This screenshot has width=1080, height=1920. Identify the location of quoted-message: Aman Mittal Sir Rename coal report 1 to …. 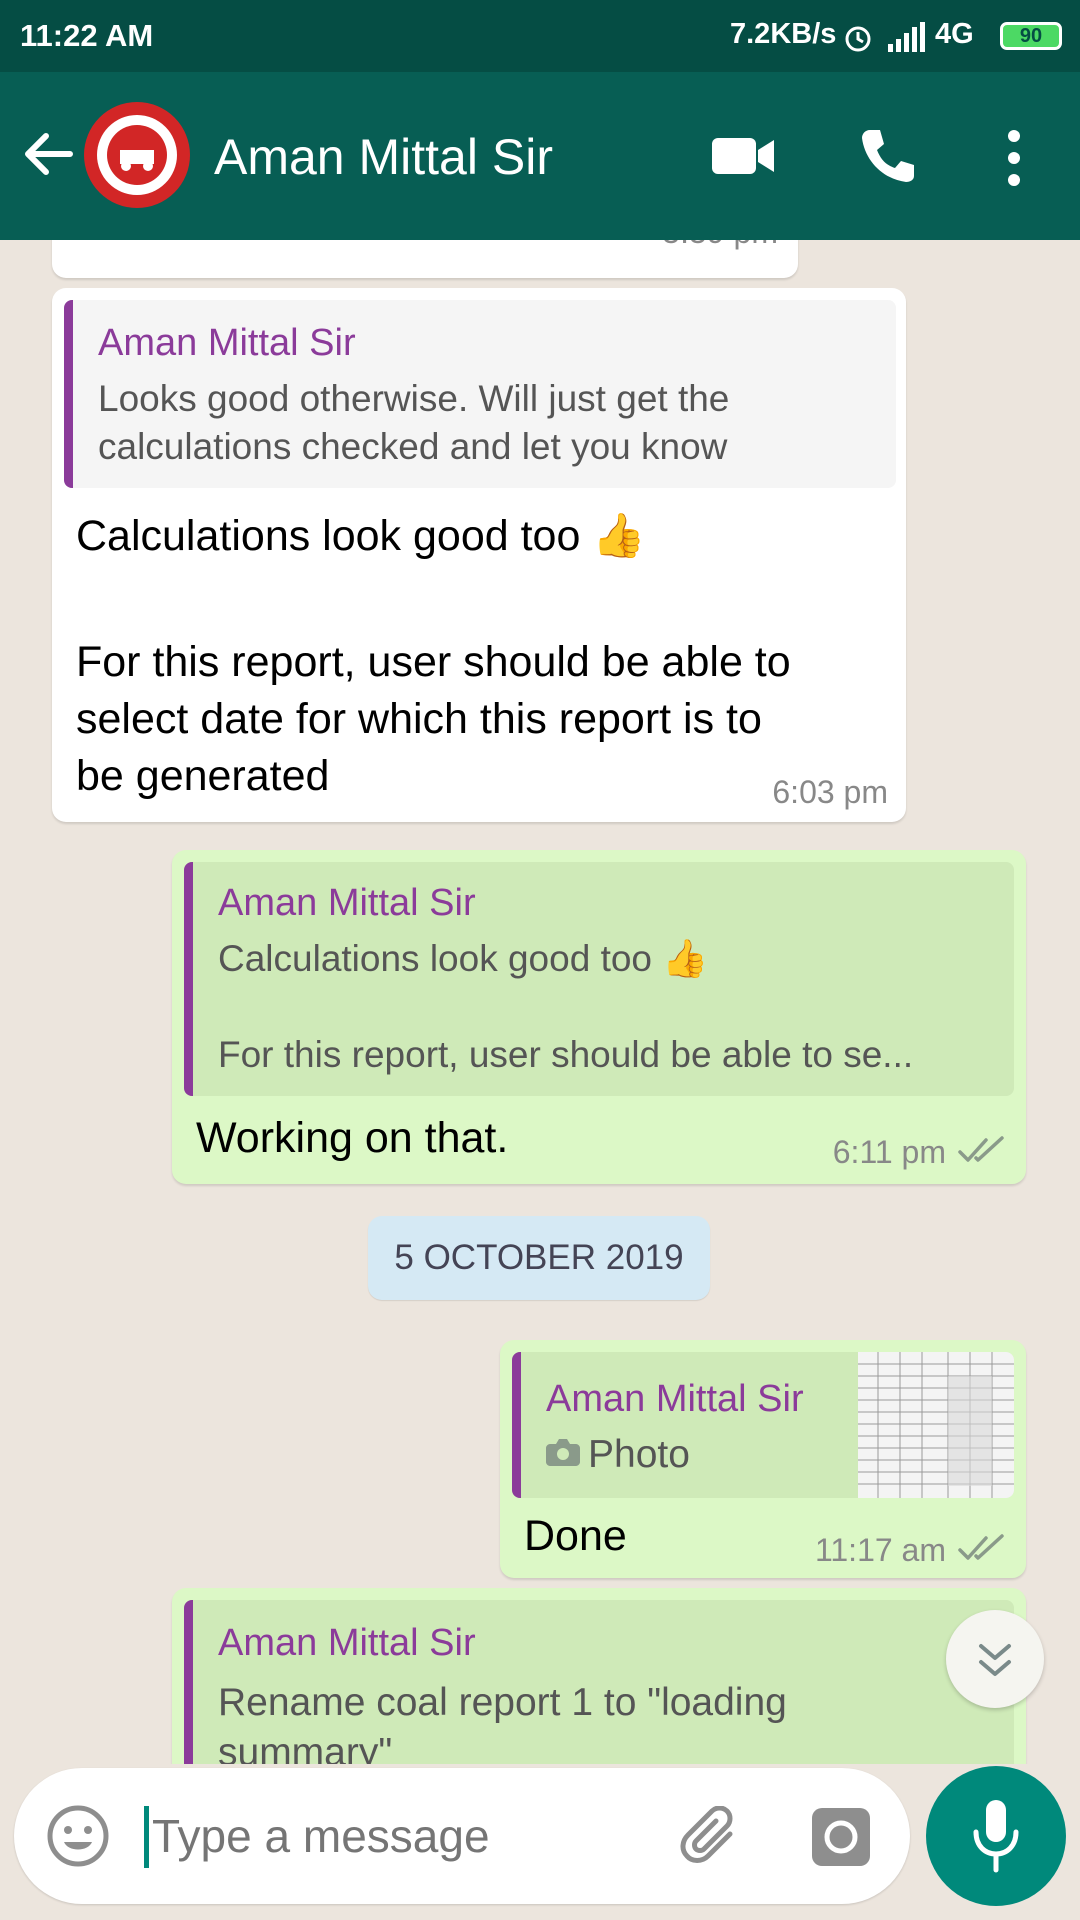
(599, 1682).